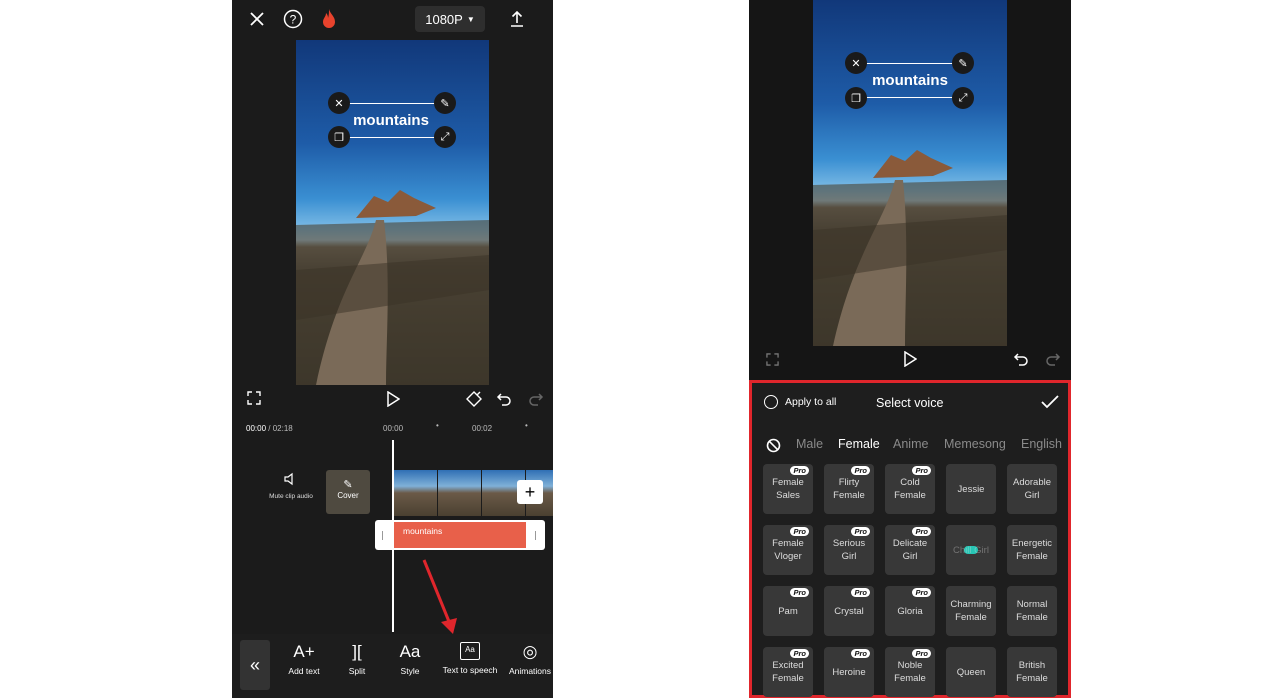 The height and width of the screenshot is (698, 1280). I want to click on voice-name-line: Heroine, so click(849, 672).